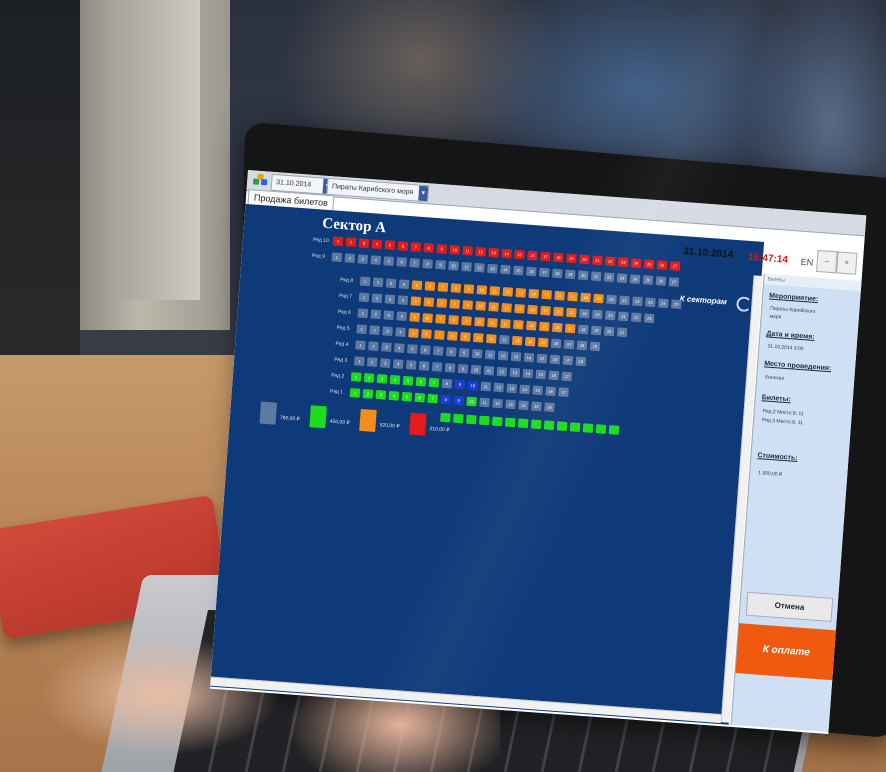 This screenshot has height=772, width=886. What do you see at coordinates (789, 606) in the screenshot?
I see `cancel-button: Отмена` at bounding box center [789, 606].